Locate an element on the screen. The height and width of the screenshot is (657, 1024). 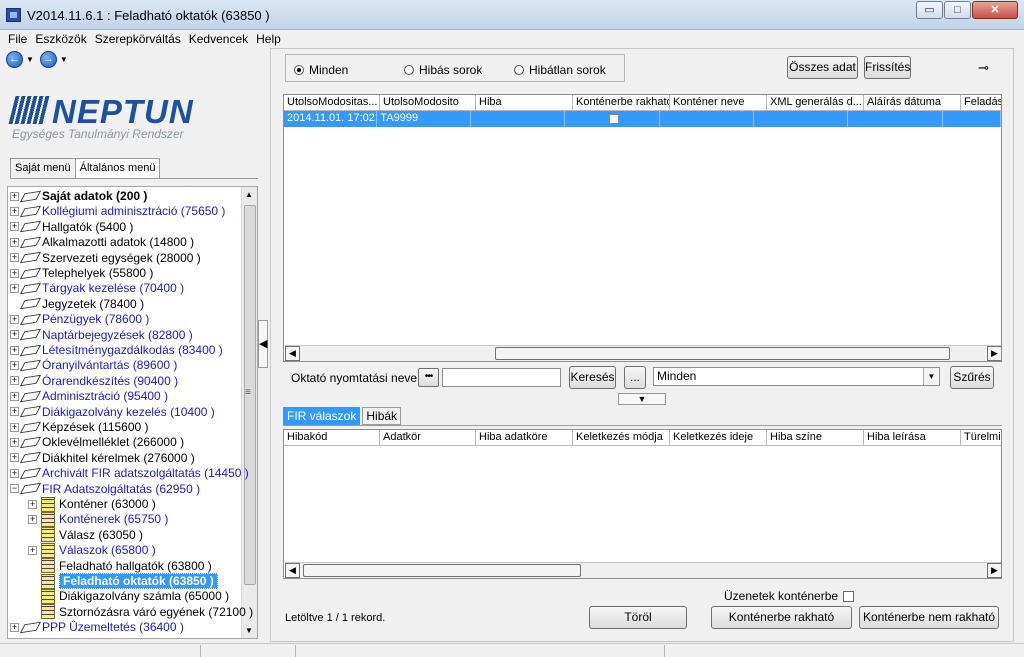
forward-dropdown-icon: ▼ is located at coordinates (64, 59).